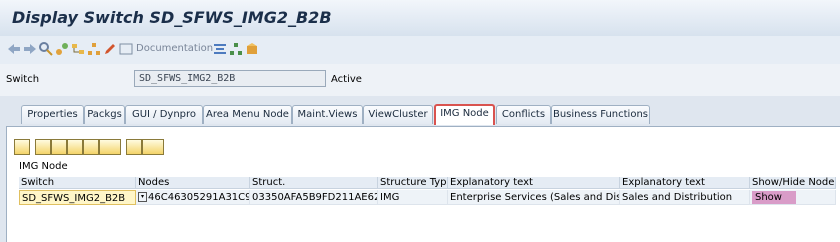 This screenshot has height=242, width=840. What do you see at coordinates (420, 80) in the screenshot?
I see `switch-field-row: Switch SD_SFWS_IMG2_B2B Active` at bounding box center [420, 80].